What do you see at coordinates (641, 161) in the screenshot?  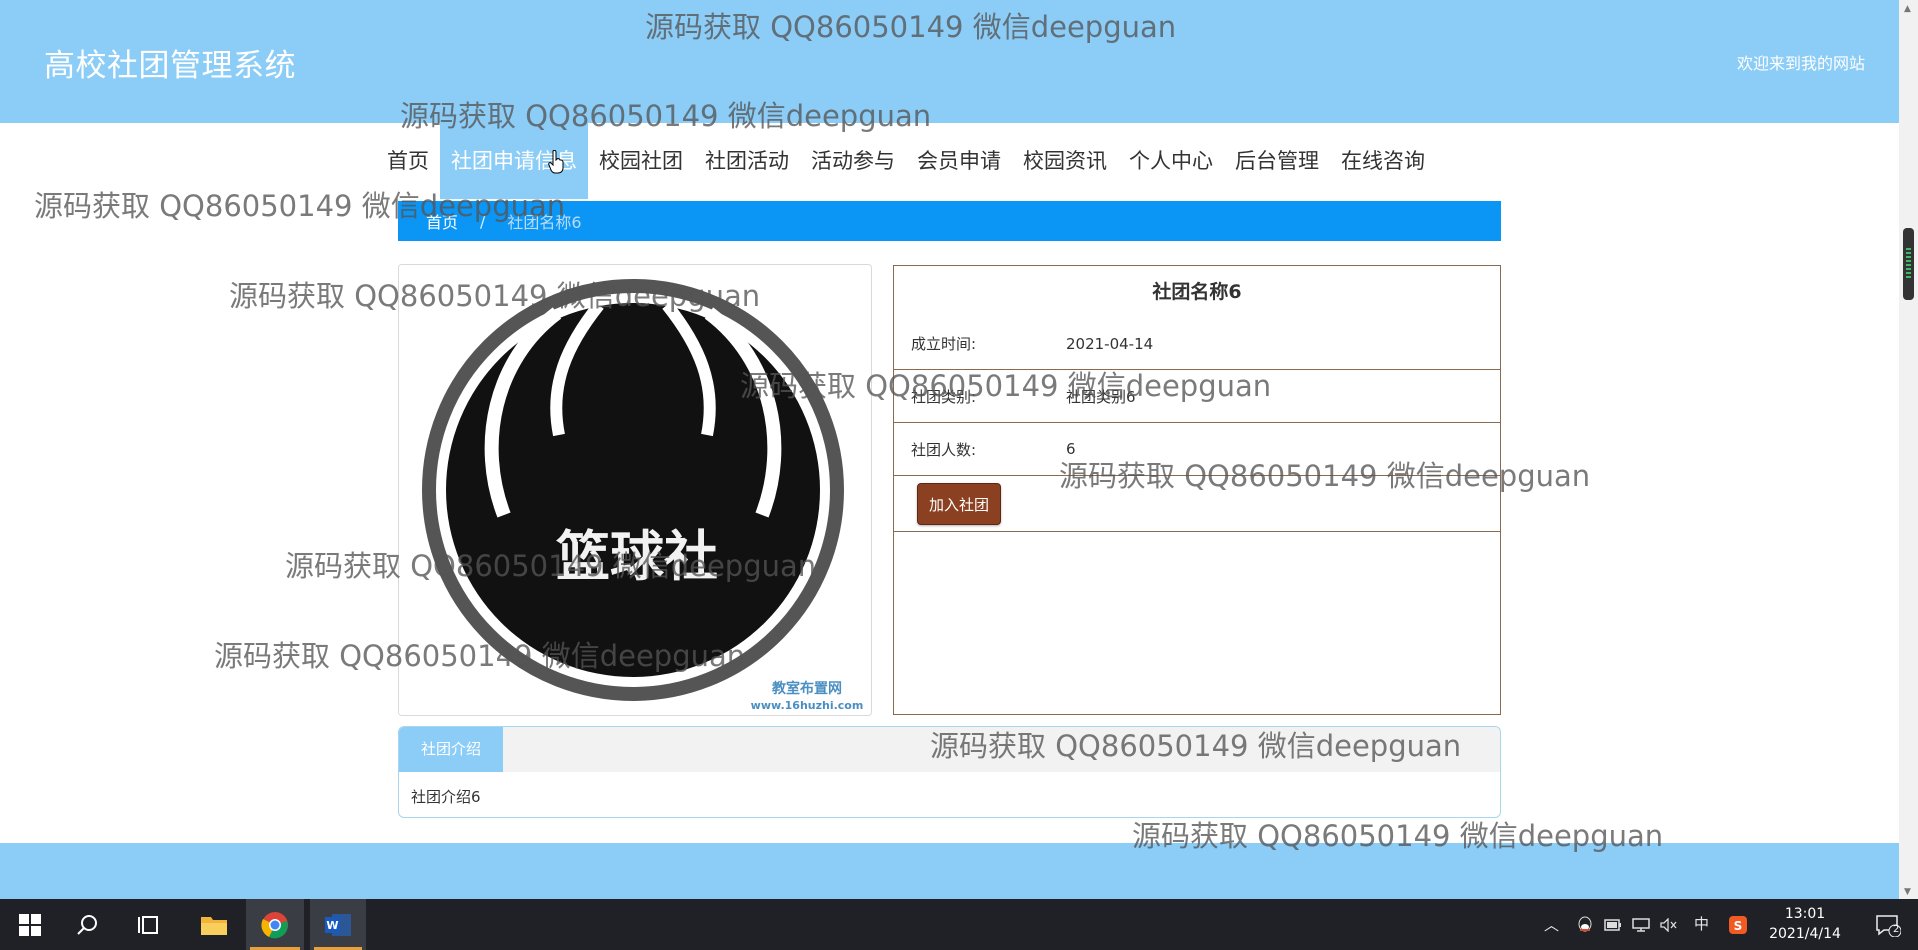 I see `nav-campus-clubs: 校园社团` at bounding box center [641, 161].